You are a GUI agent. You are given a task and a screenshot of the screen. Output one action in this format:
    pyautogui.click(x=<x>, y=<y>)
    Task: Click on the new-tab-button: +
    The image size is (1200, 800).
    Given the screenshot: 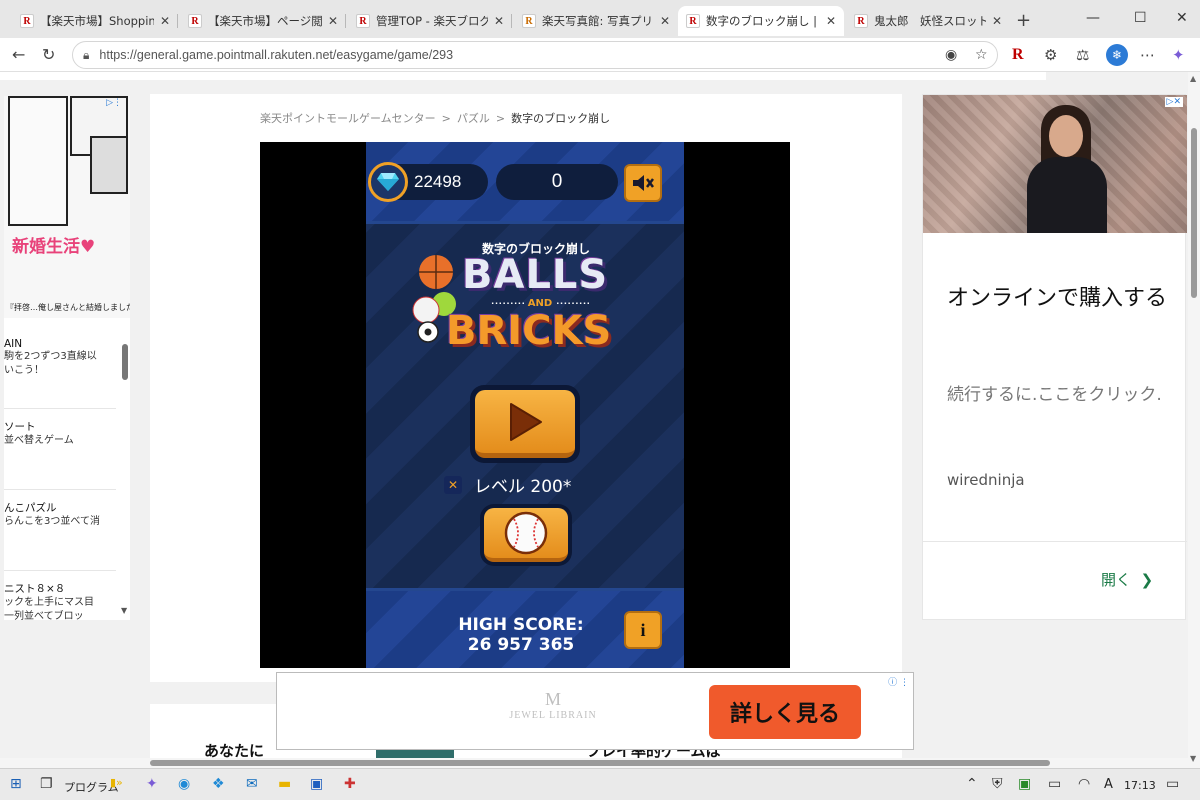 What is the action you would take?
    pyautogui.click(x=1023, y=20)
    